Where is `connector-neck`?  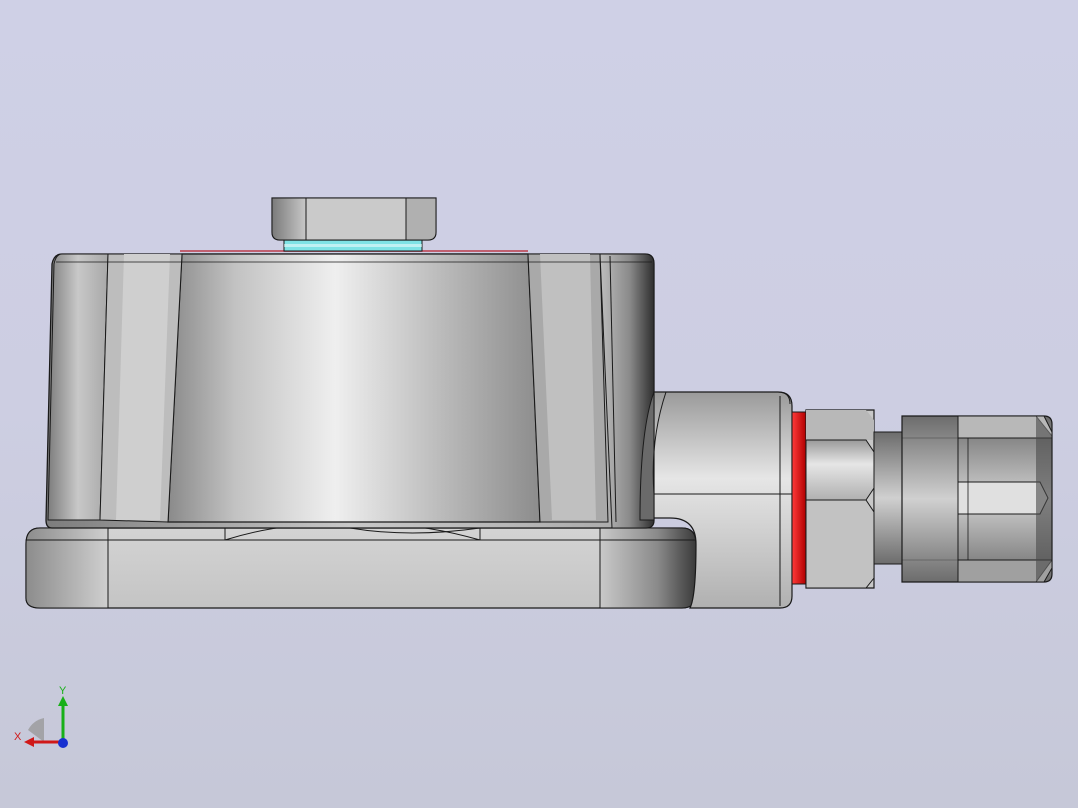 connector-neck is located at coordinates (889, 498).